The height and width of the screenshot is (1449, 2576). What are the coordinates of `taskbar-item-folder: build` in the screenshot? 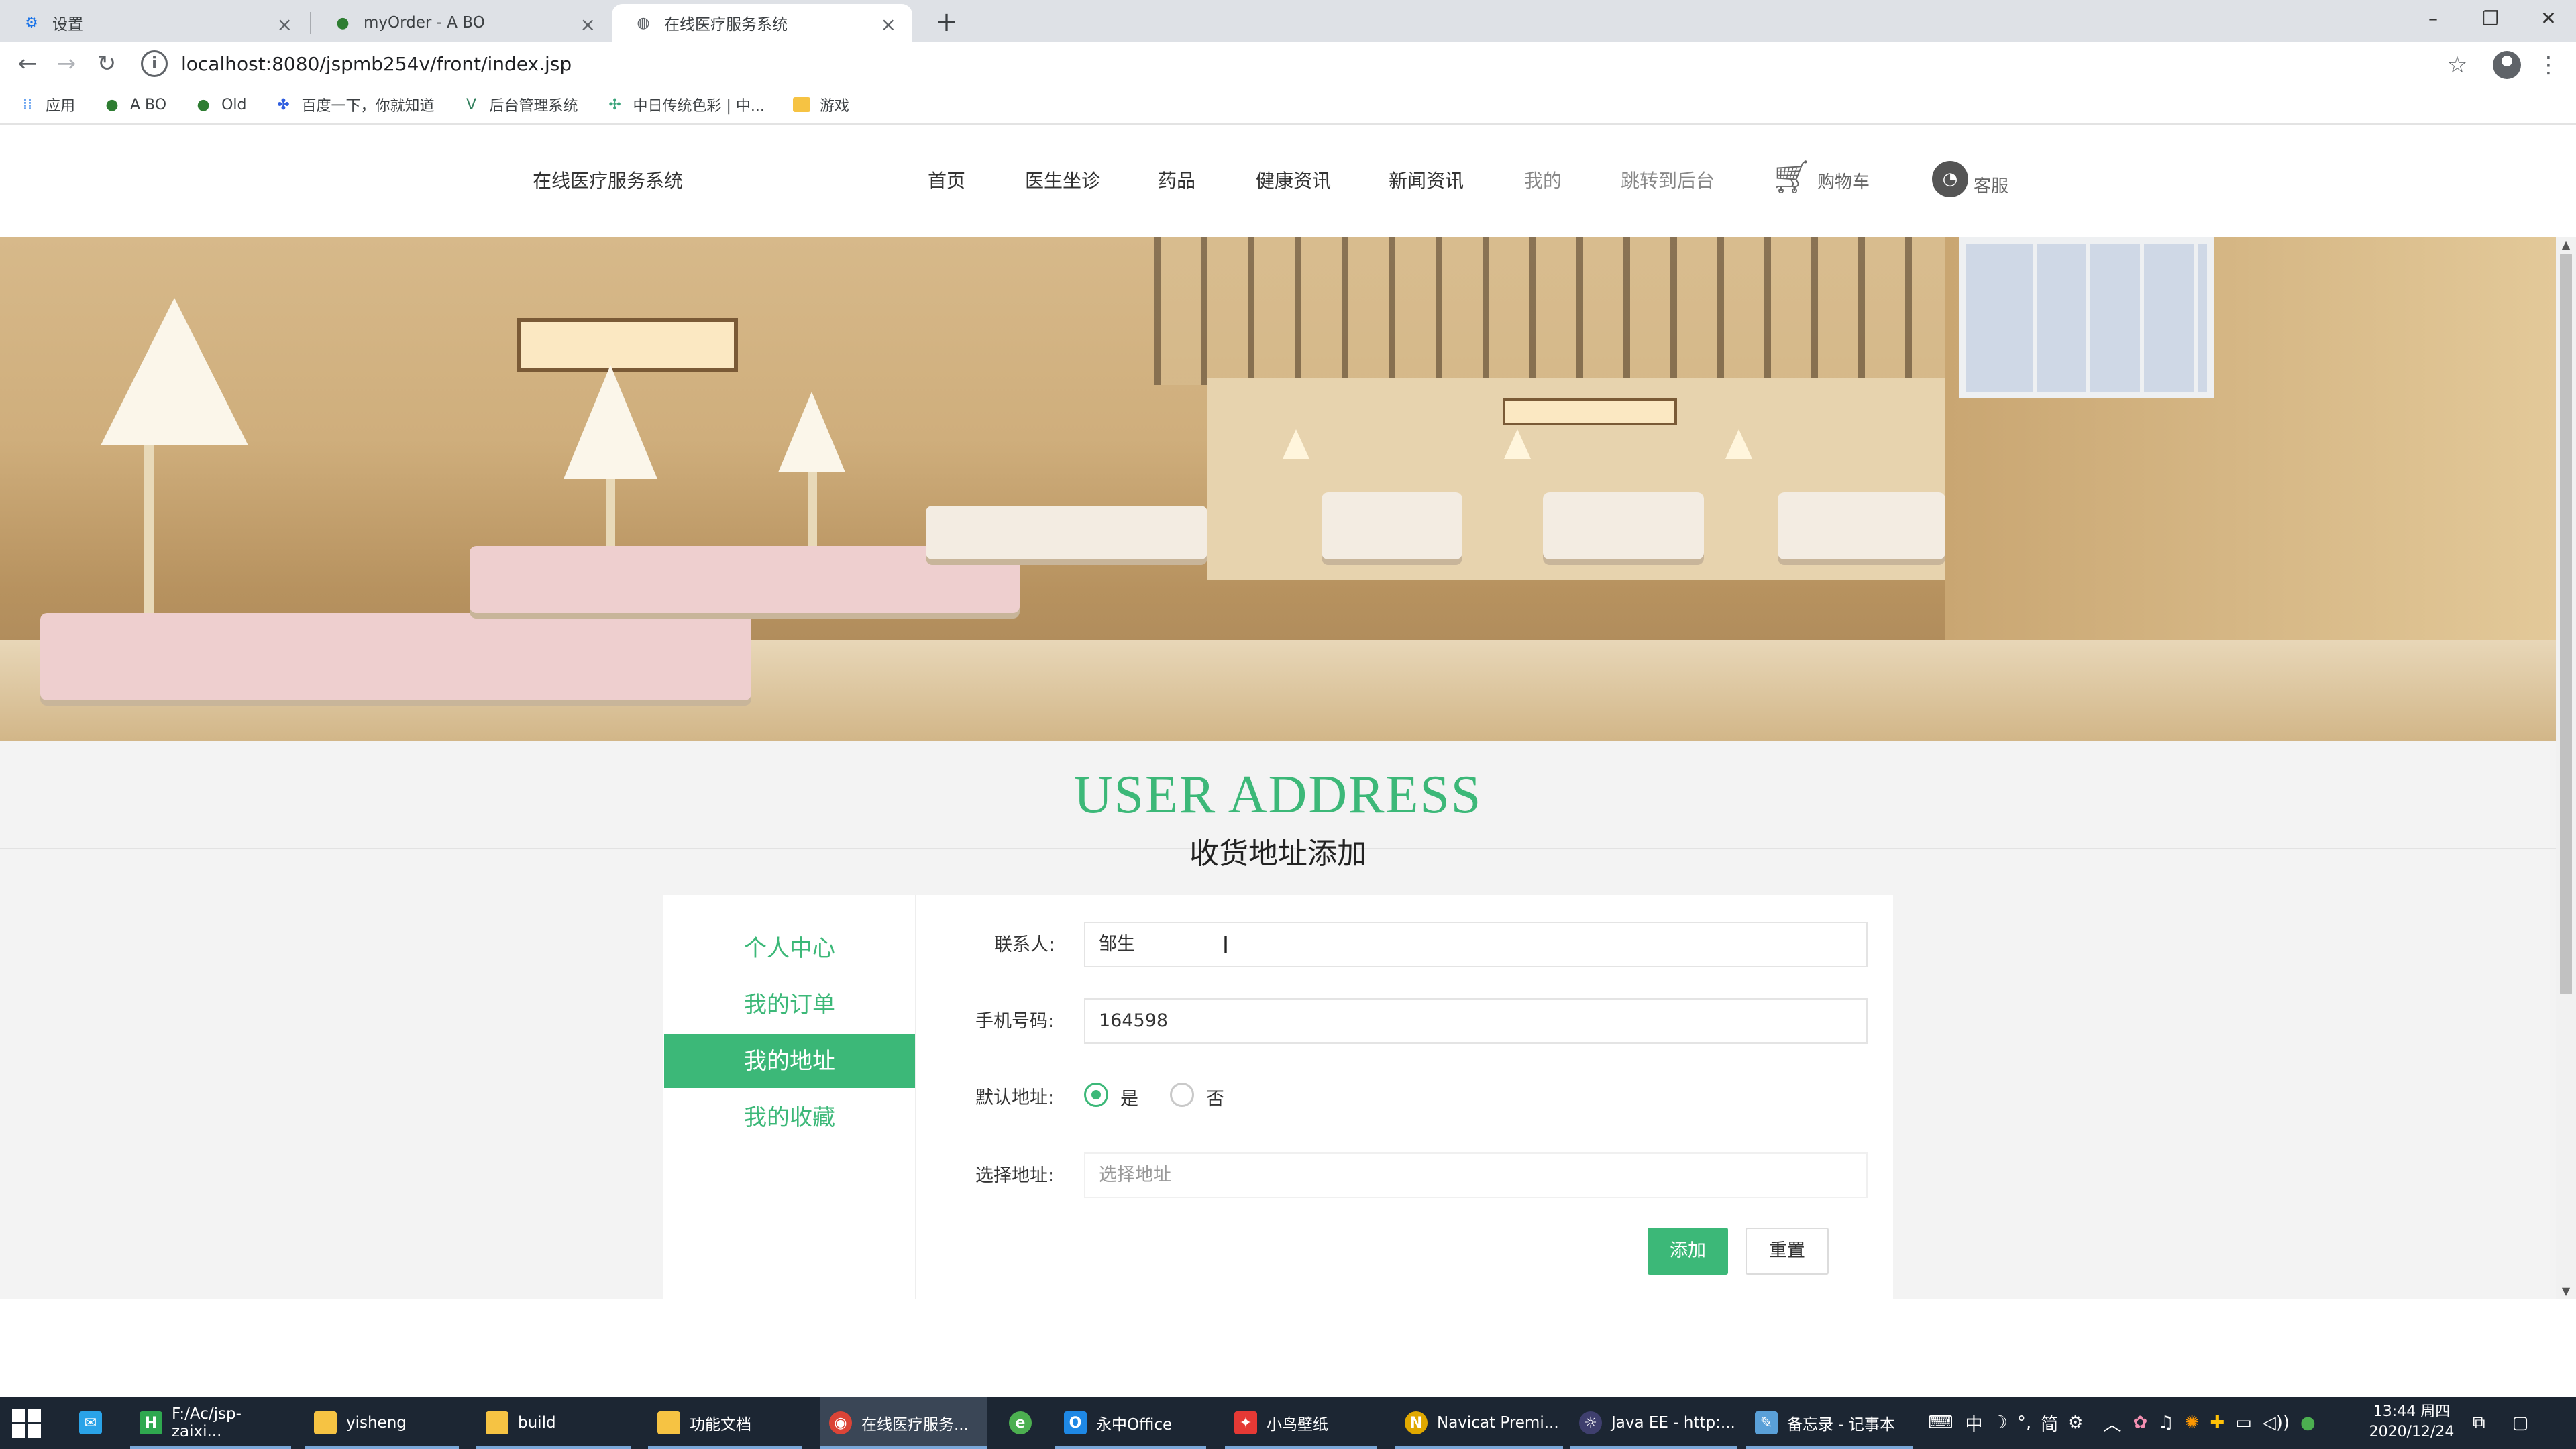 It's located at (553, 1423).